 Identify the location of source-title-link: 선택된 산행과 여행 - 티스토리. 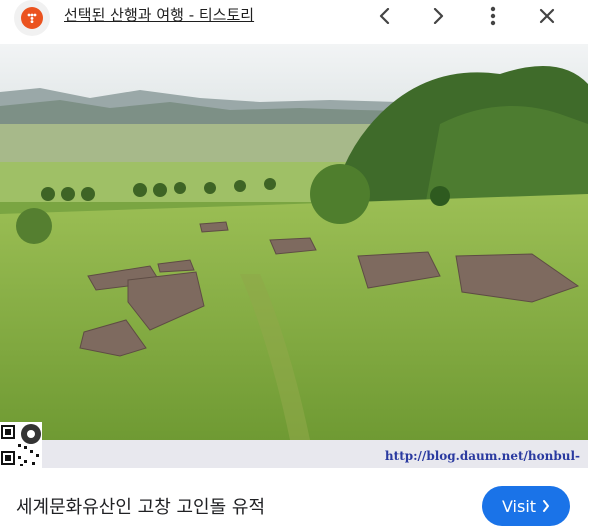
(159, 14).